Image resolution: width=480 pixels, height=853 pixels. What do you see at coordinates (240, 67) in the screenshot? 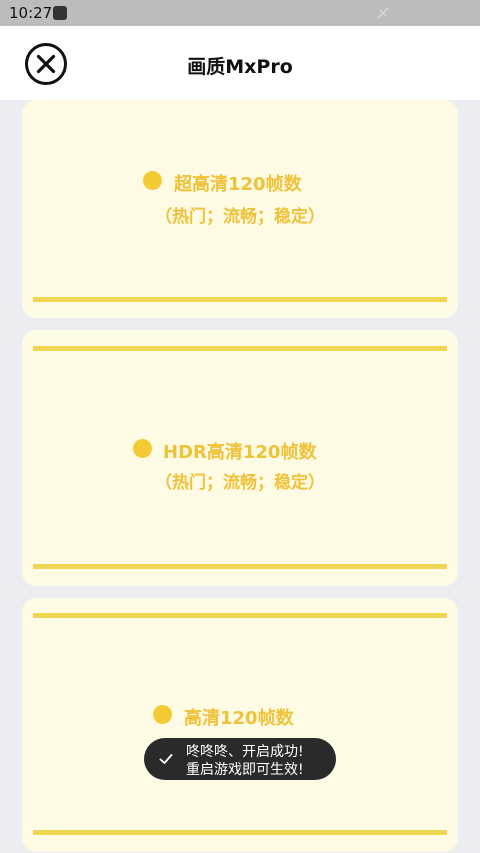
I see `page-title: 画质MxPro` at bounding box center [240, 67].